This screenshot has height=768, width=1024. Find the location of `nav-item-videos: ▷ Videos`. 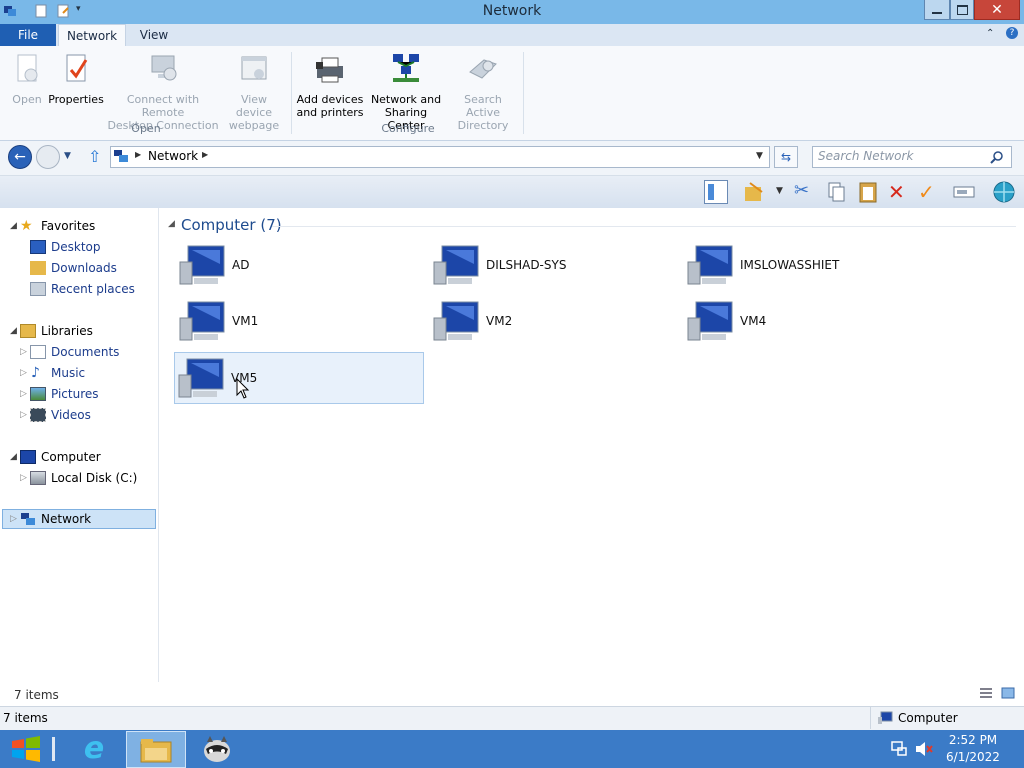

nav-item-videos: ▷ Videos is located at coordinates (78, 415).